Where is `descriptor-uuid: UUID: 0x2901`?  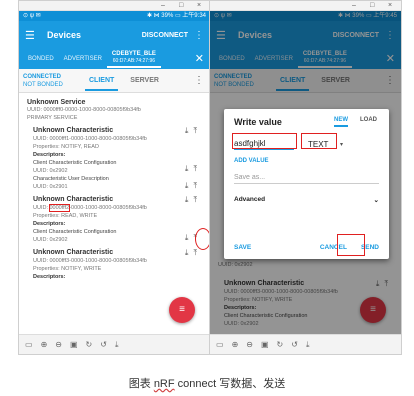 descriptor-uuid: UUID: 0x2901 is located at coordinates (50, 187).